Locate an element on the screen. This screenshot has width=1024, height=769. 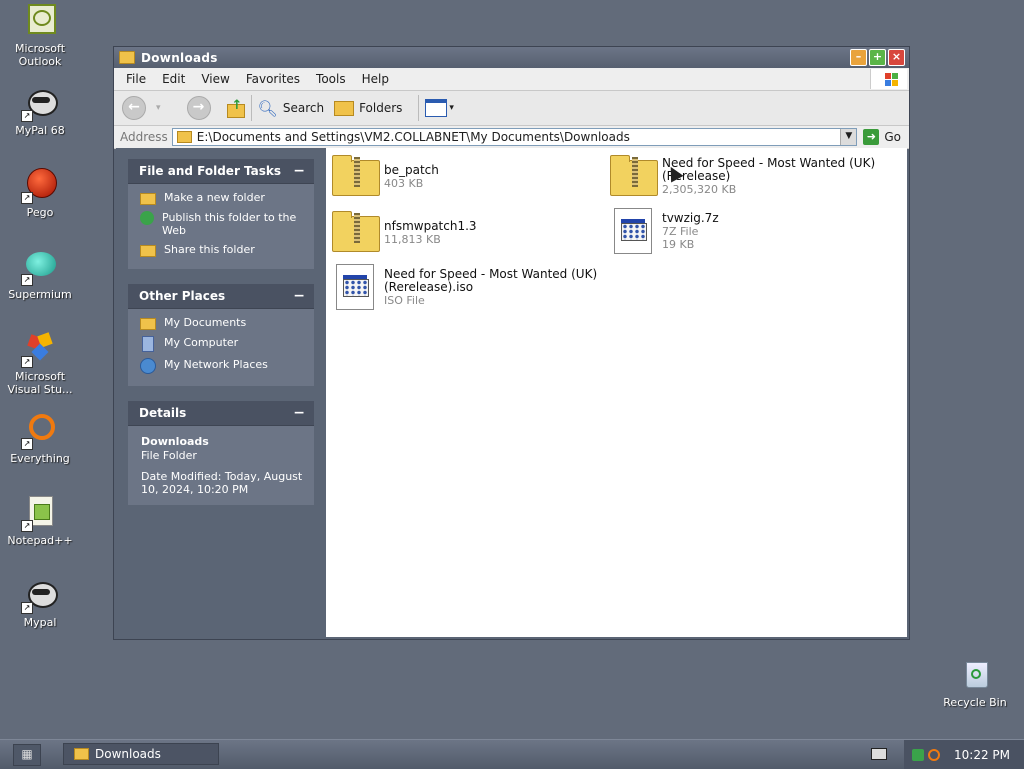
up-arrow-icon: ↑ is located at coordinates (237, 105).